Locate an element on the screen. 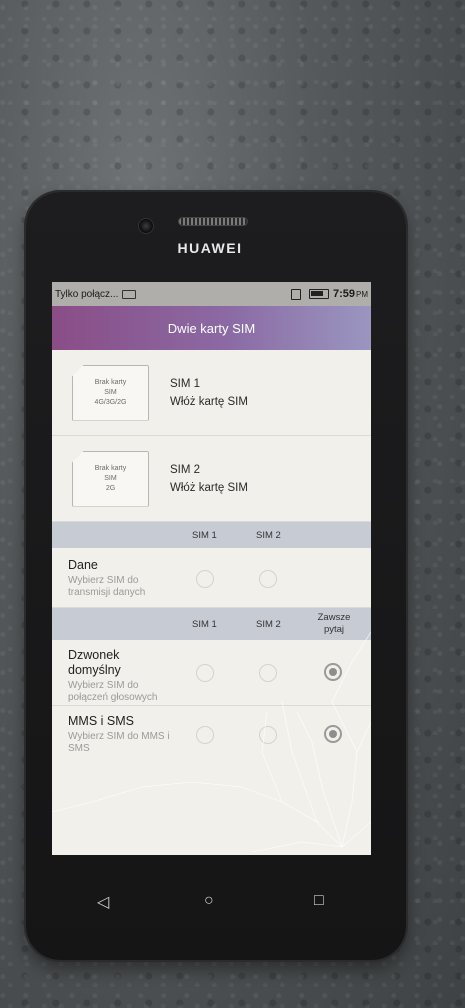 The height and width of the screenshot is (1008, 465). navigation-bar: ◁ ○ □ is located at coordinates (211, 902).